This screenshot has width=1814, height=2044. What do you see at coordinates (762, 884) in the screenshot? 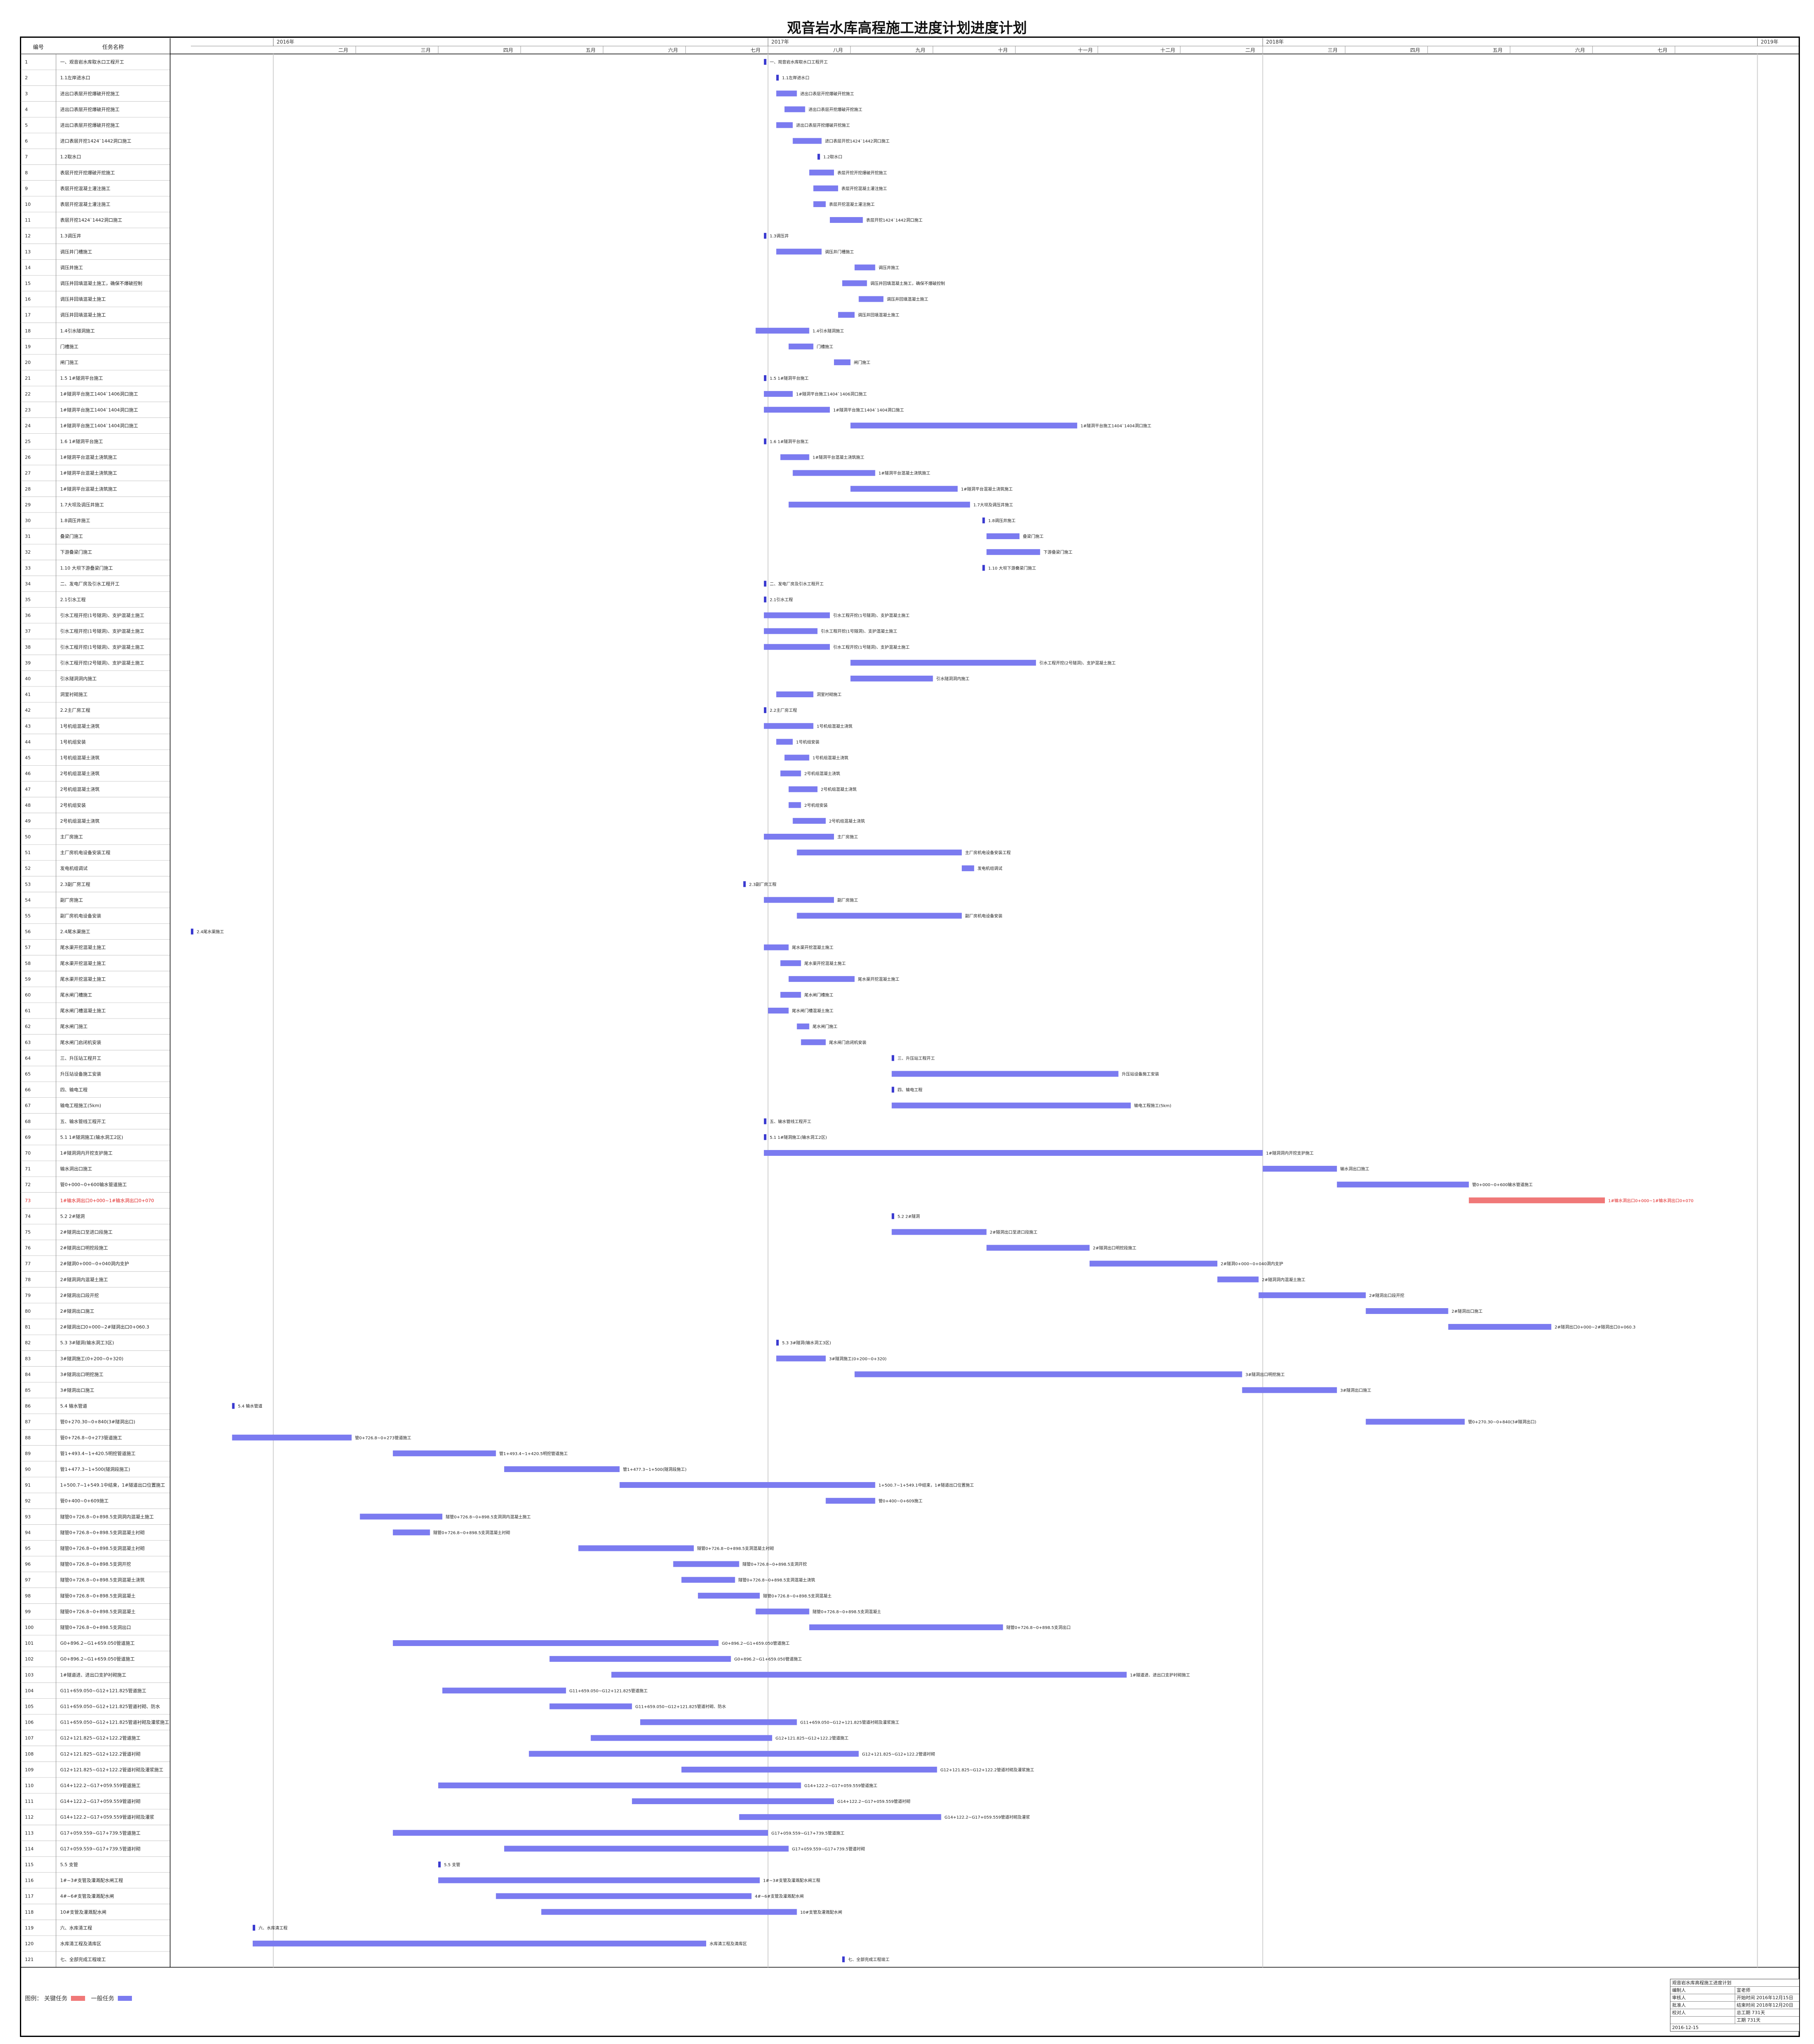
I see `bar-label: 2.3副厂房工程` at bounding box center [762, 884].